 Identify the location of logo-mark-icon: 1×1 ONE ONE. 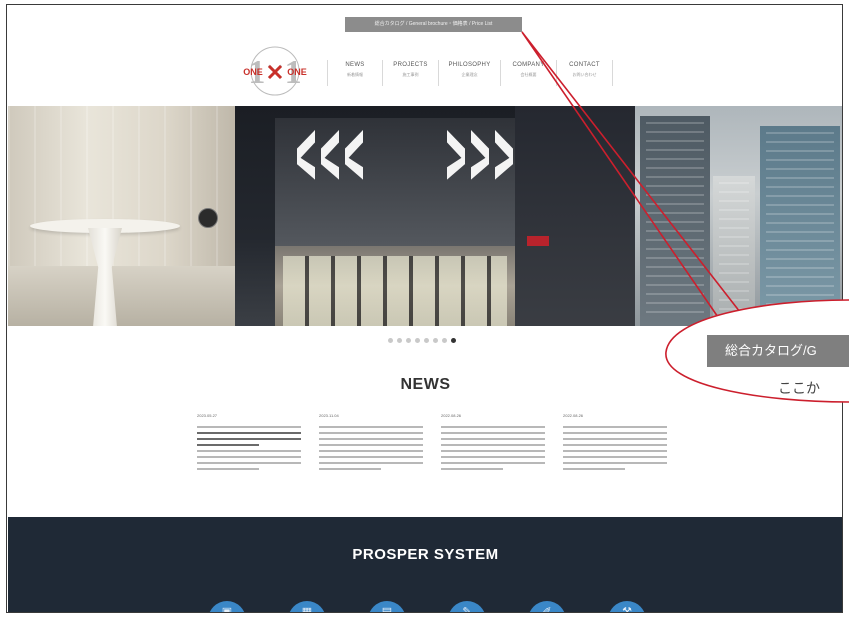
(275, 71).